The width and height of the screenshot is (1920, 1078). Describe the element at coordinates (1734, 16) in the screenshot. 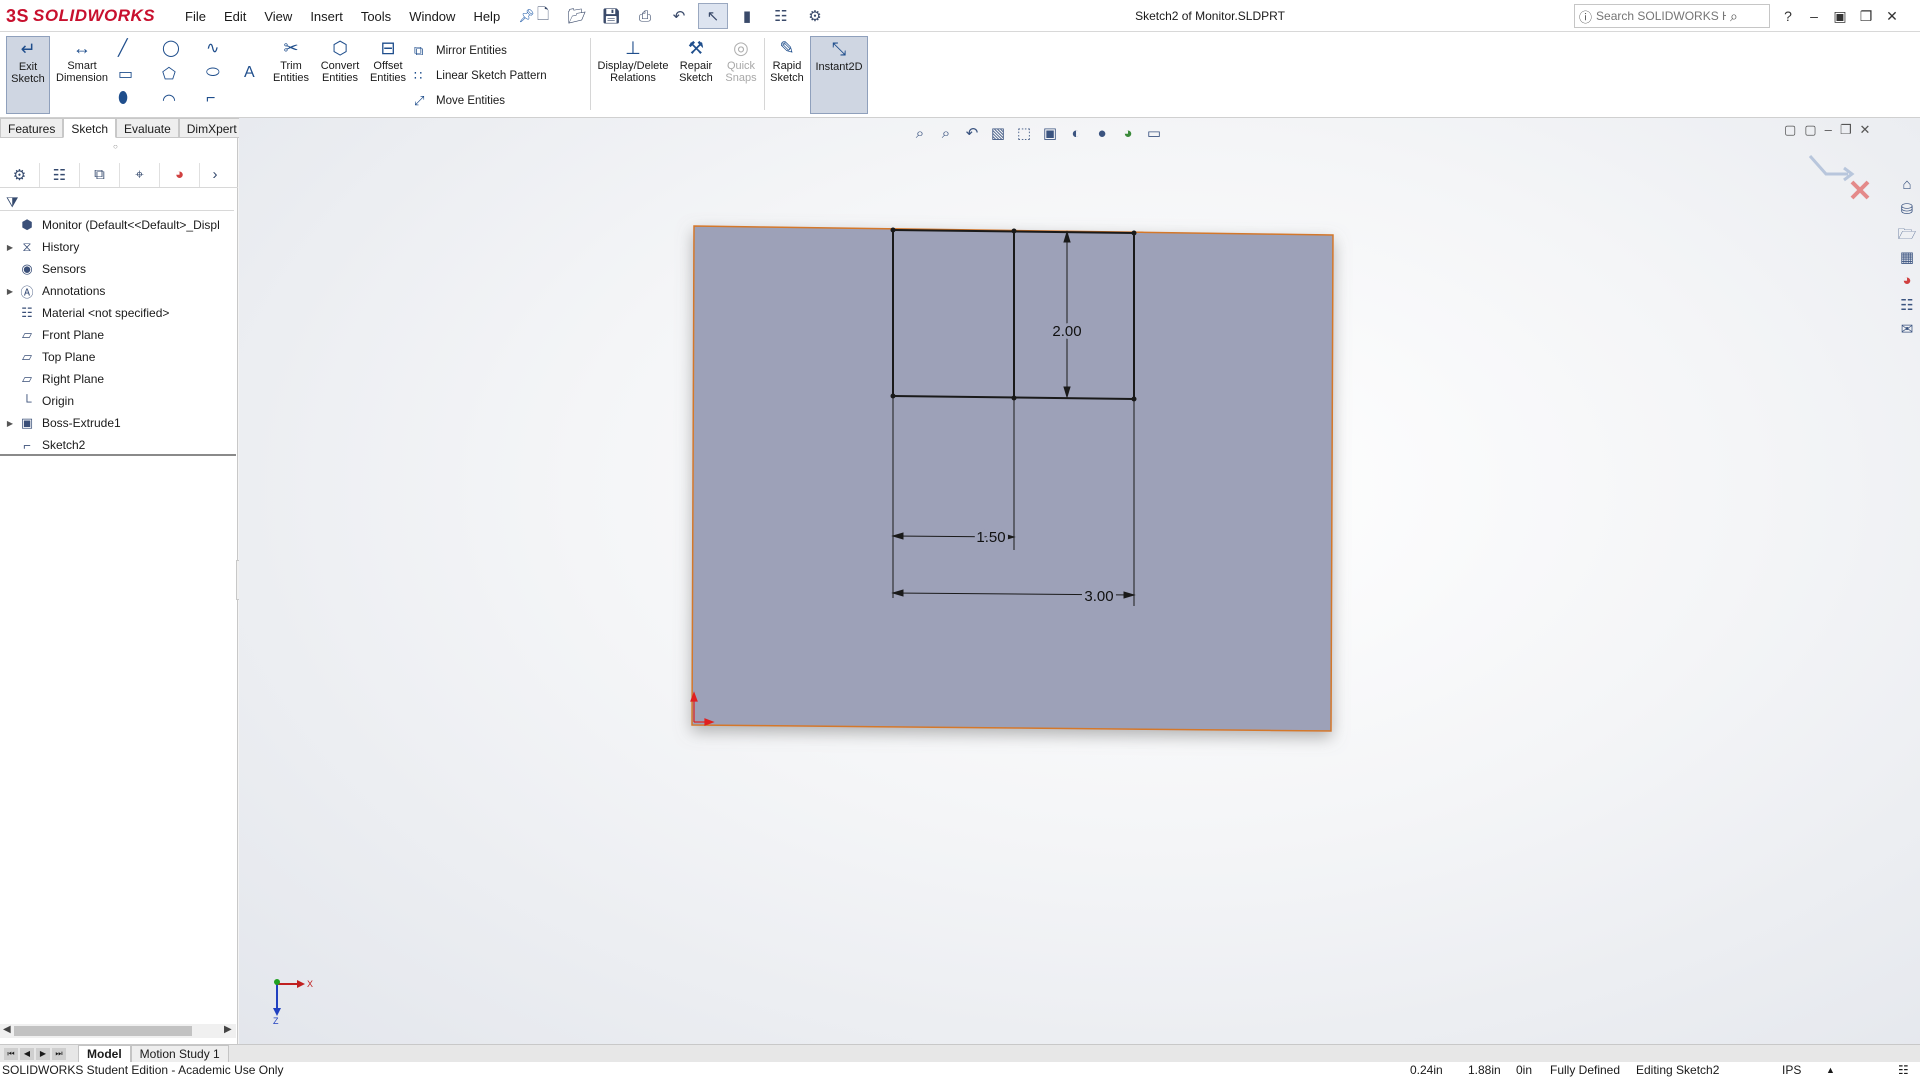

I see `search-icon: ⌕` at that location.